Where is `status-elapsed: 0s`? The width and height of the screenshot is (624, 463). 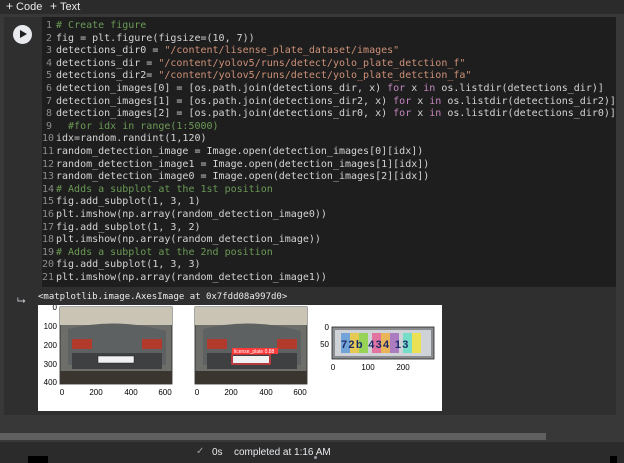
status-elapsed: 0s is located at coordinates (217, 452).